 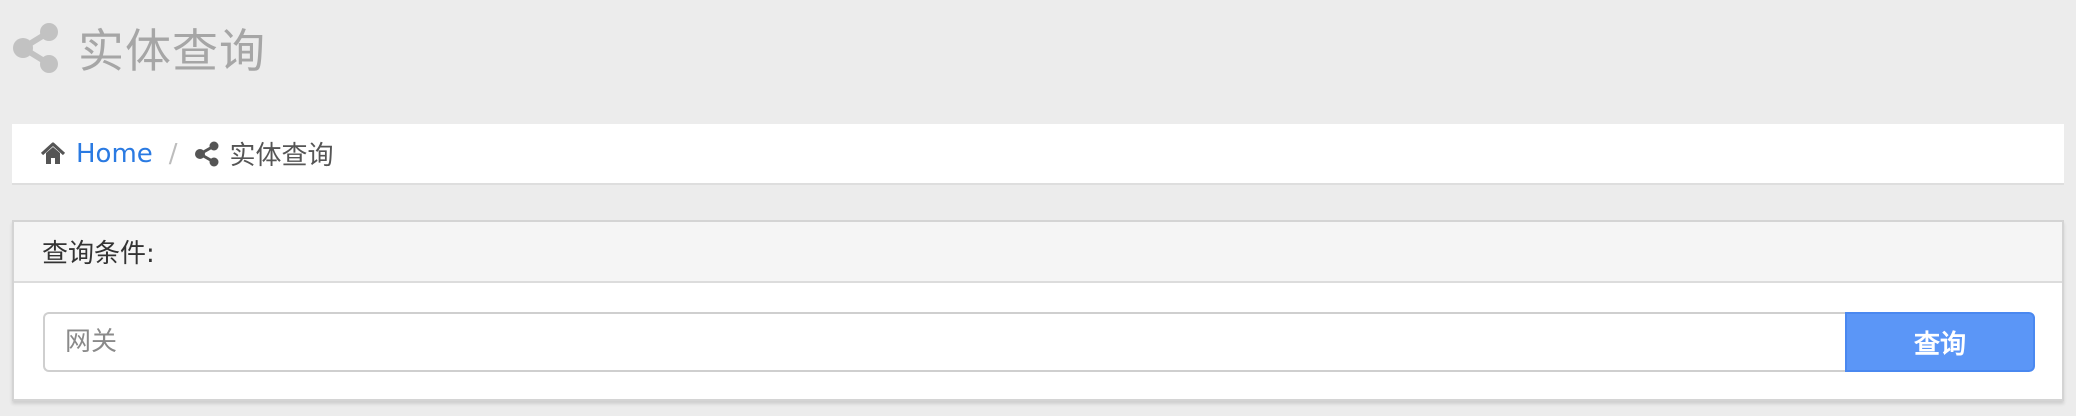 What do you see at coordinates (1038, 154) in the screenshot?
I see `breadcrumb: Home / 实体查询` at bounding box center [1038, 154].